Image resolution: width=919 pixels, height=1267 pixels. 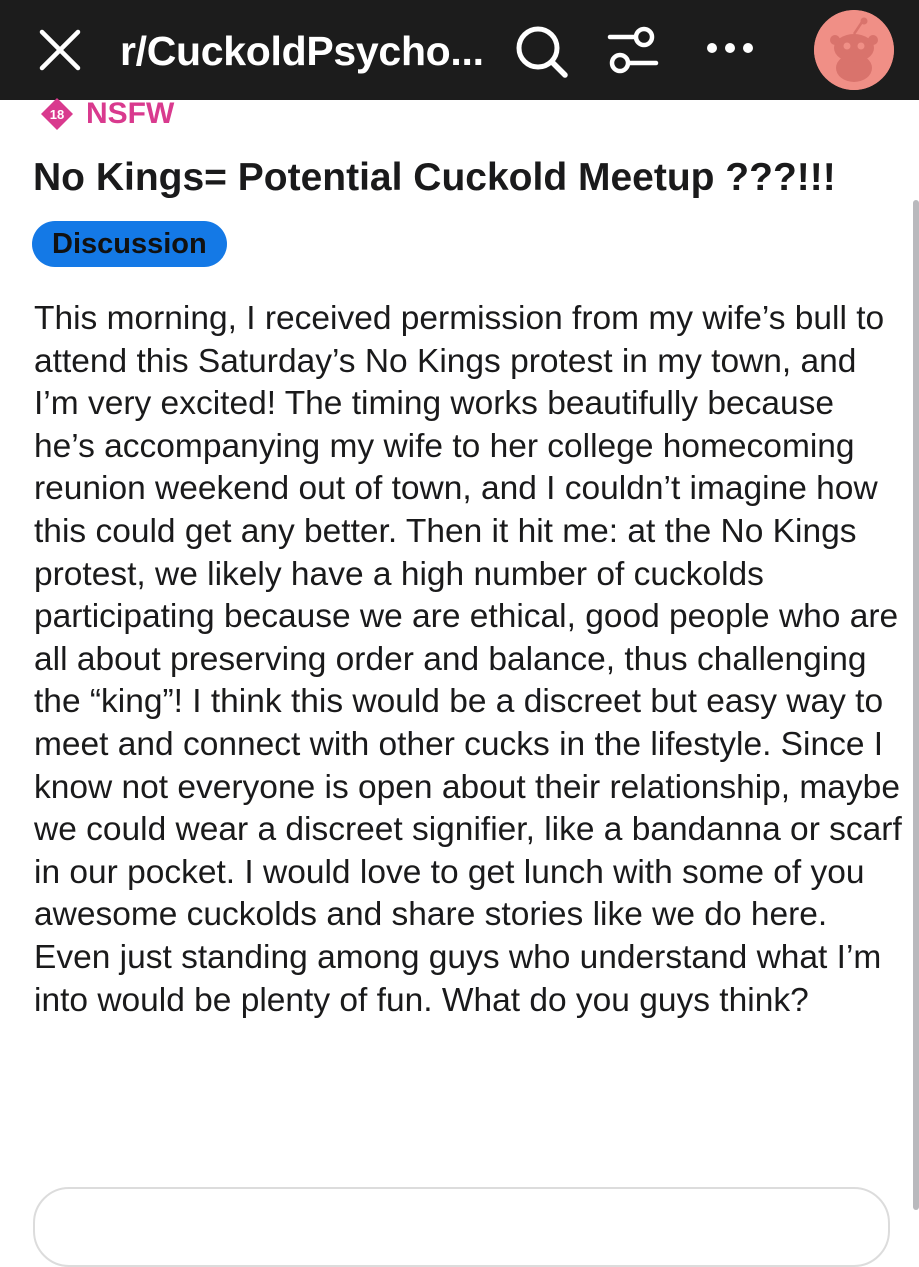 What do you see at coordinates (60, 50) in the screenshot?
I see `close-icon` at bounding box center [60, 50].